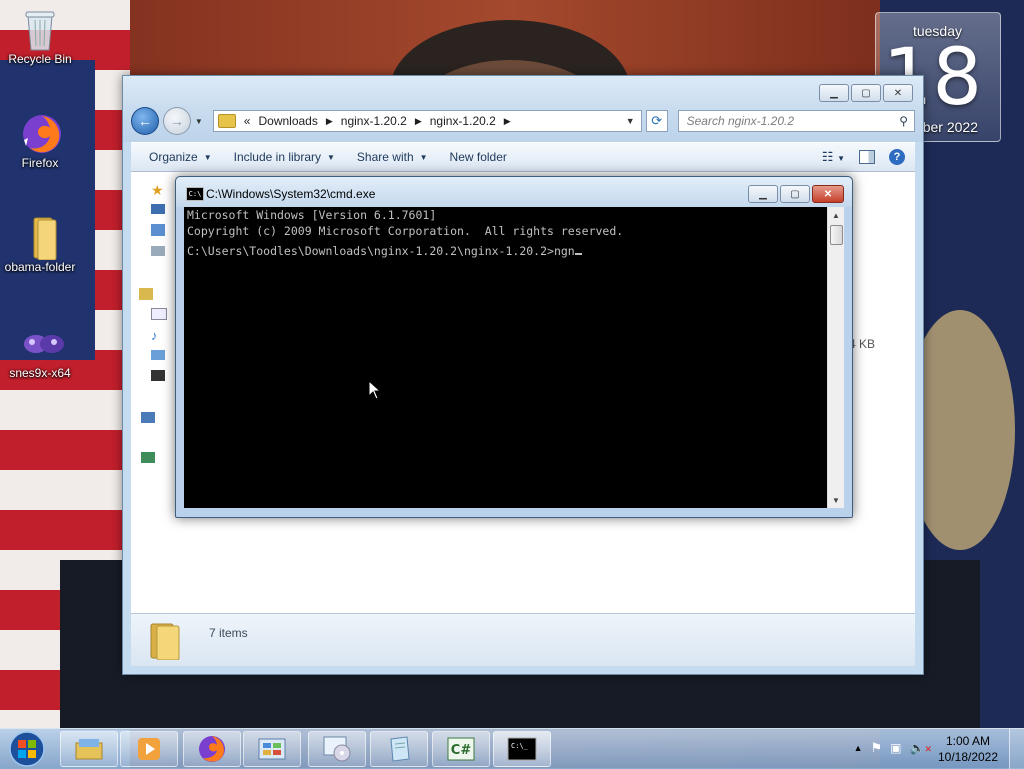 The height and width of the screenshot is (769, 1024). I want to click on text-cursor, so click(578, 254).